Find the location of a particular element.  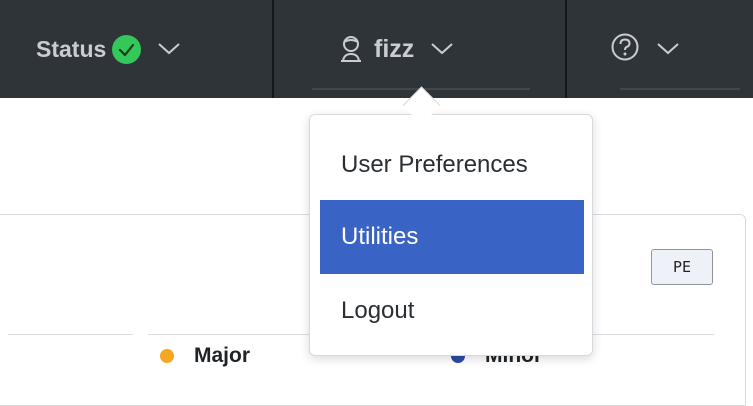

menu-item-utilities: Utilities is located at coordinates (452, 237).